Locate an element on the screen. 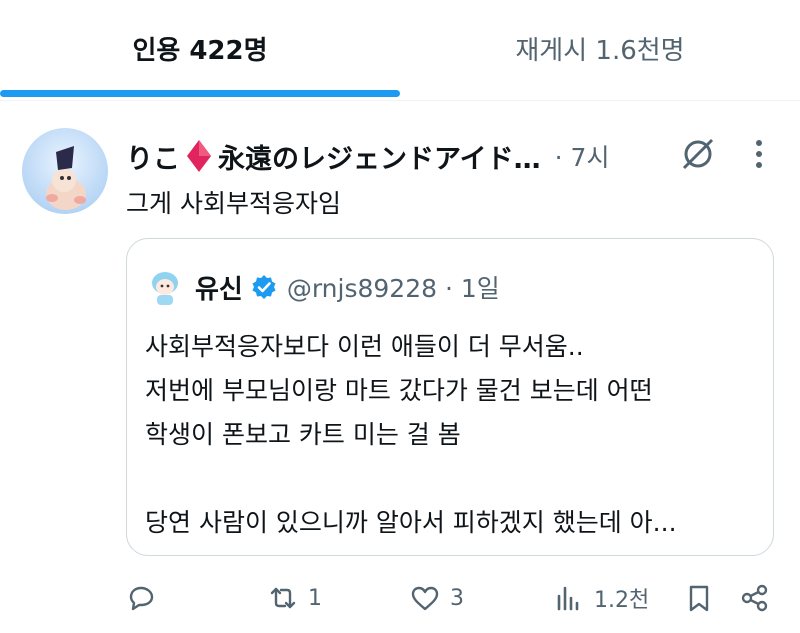 This screenshot has height=633, width=800. share-button is located at coordinates (755, 598).